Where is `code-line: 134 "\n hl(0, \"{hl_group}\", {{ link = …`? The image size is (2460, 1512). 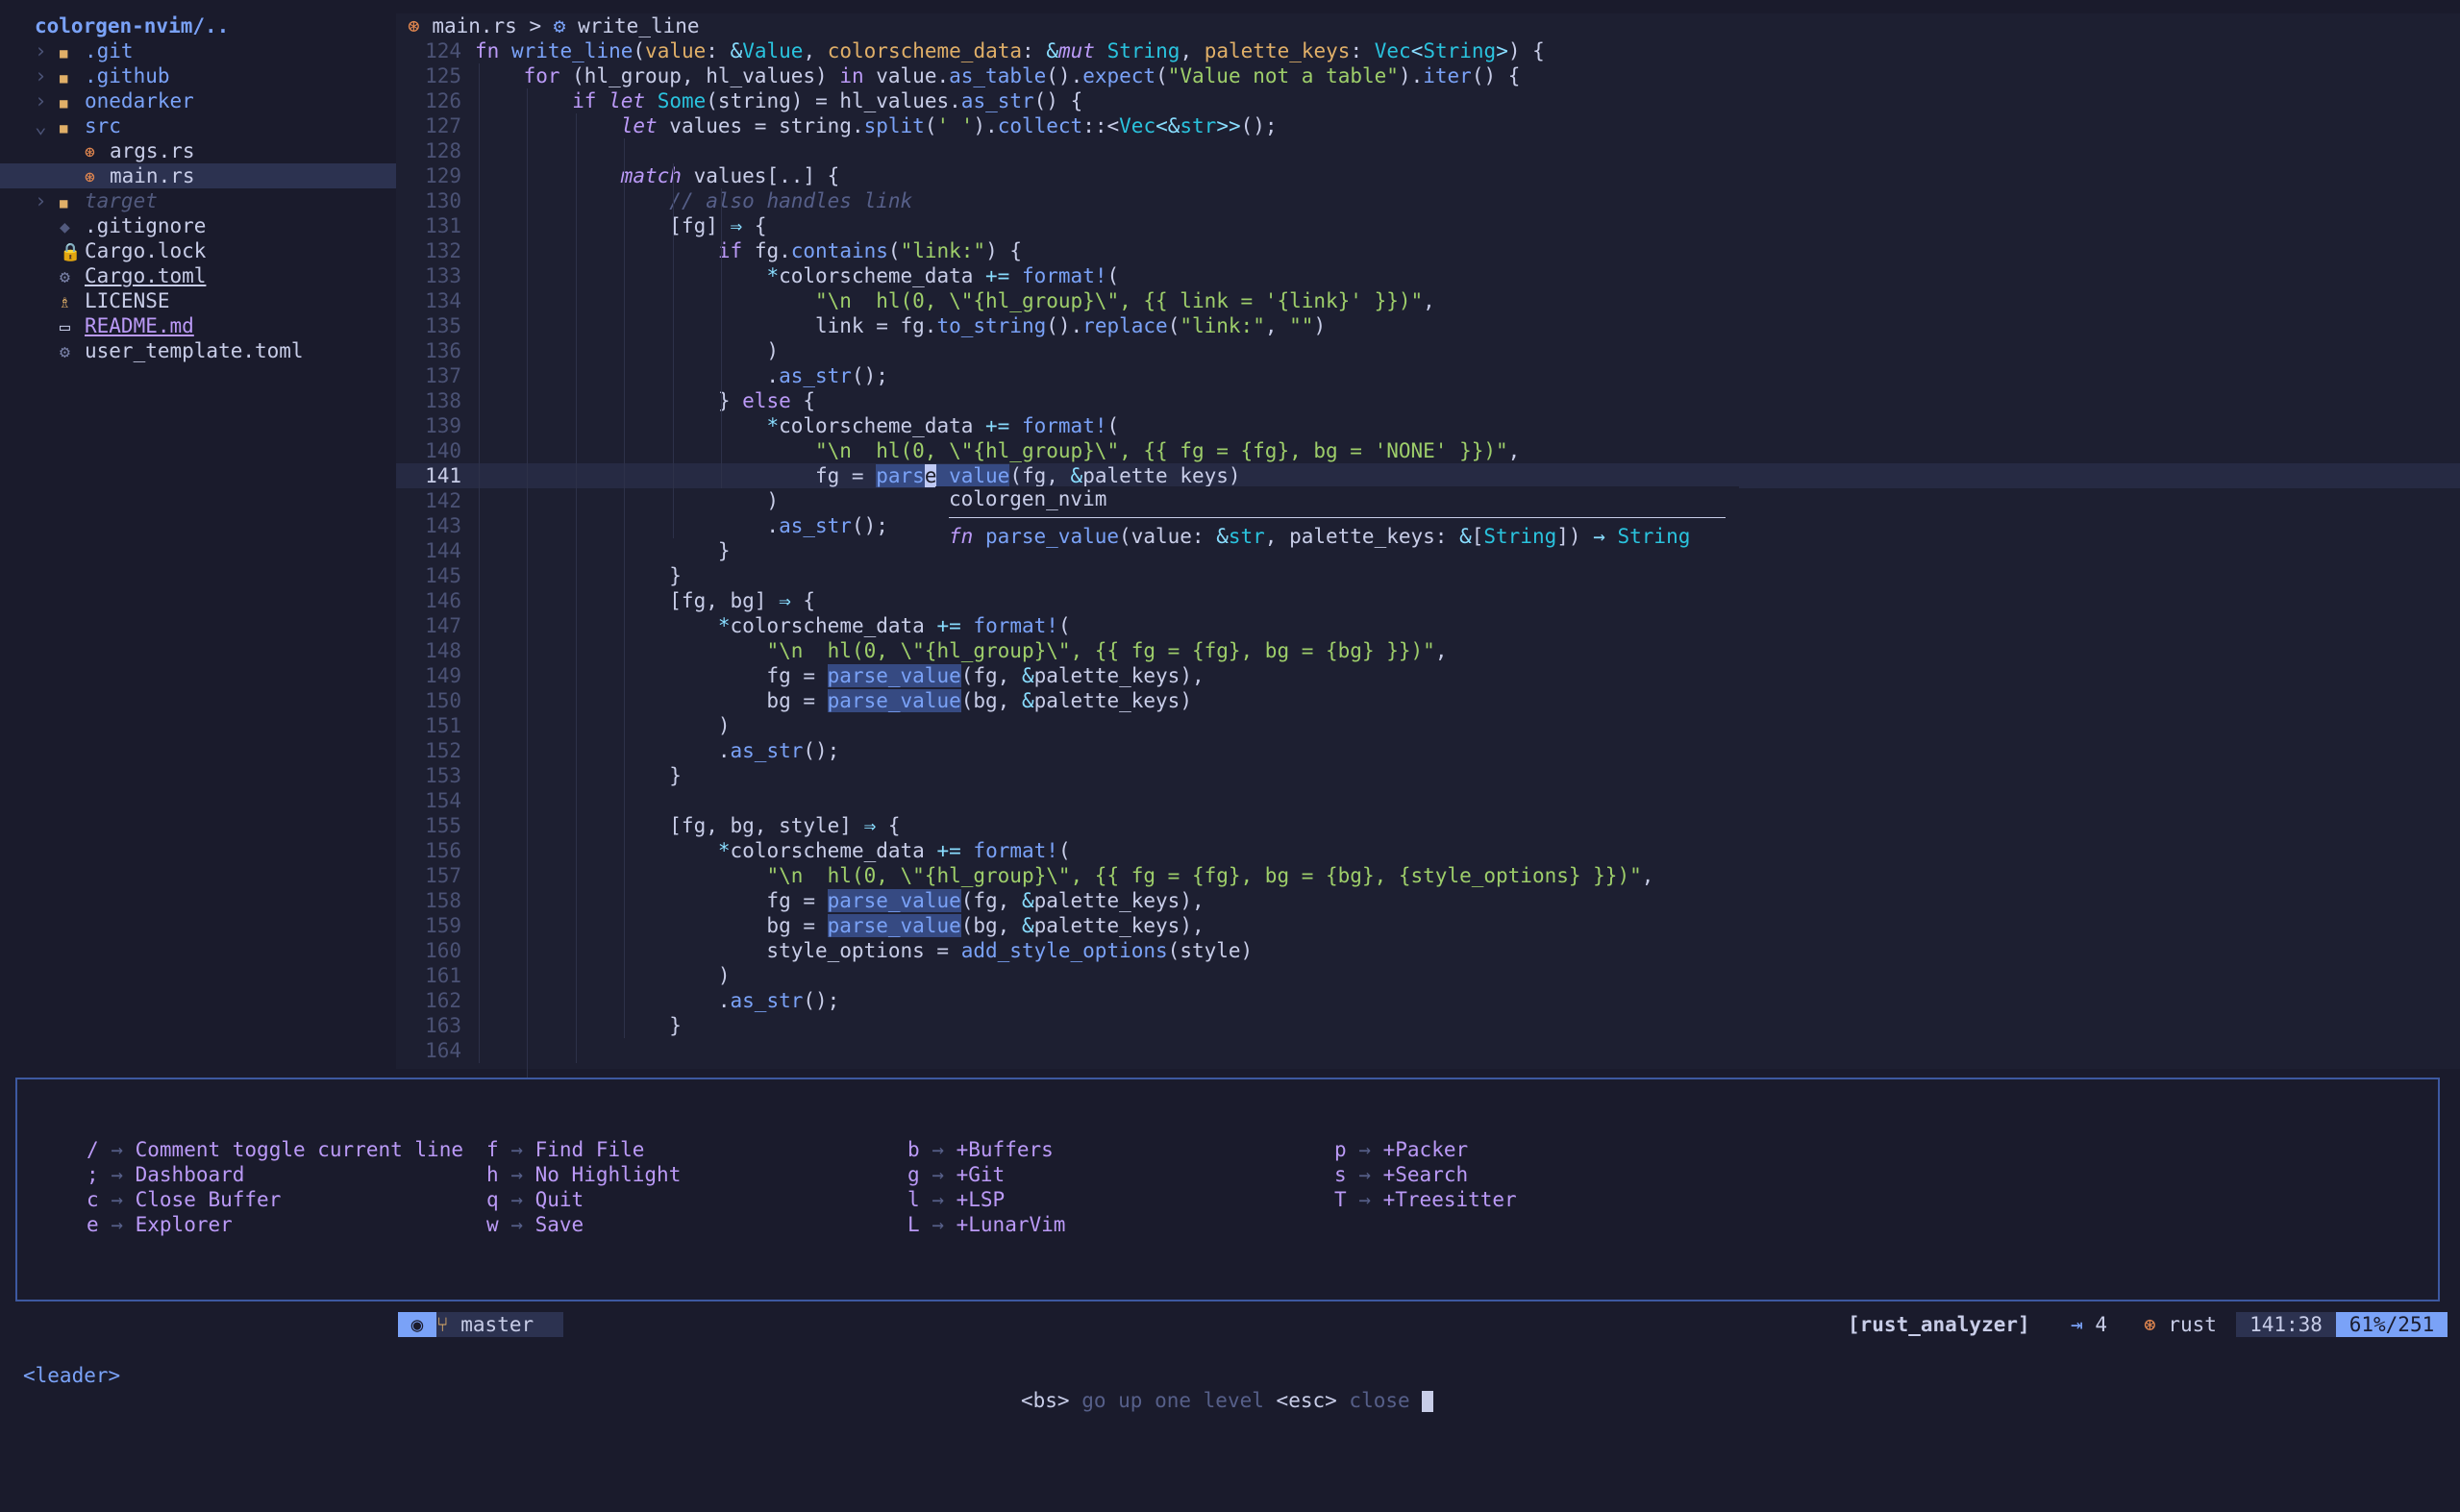
code-line: 134 "\n hl(0, \"{hl_group}\", {{ link = … is located at coordinates (1428, 300).